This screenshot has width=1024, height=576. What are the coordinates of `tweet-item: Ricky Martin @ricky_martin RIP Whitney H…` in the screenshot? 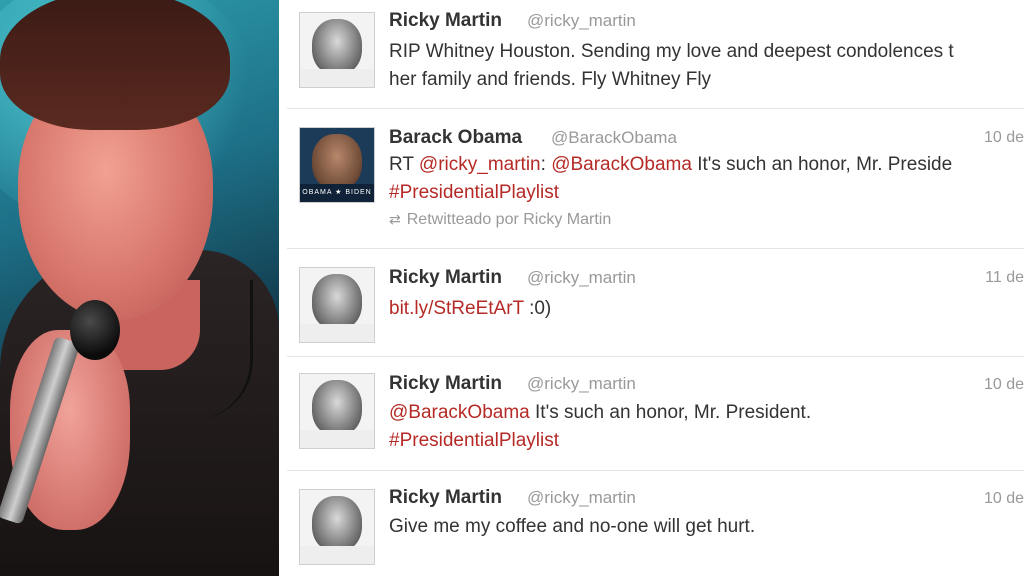 It's located at (655, 54).